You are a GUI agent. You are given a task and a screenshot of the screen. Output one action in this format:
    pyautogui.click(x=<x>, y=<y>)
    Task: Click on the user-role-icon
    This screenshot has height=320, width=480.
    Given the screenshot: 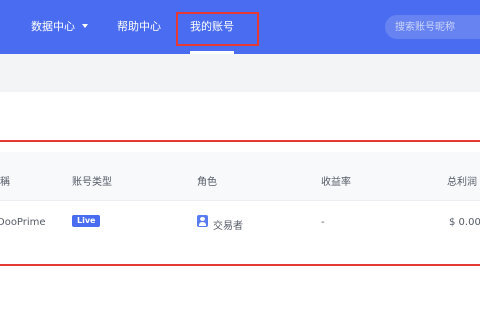 What is the action you would take?
    pyautogui.click(x=202, y=221)
    